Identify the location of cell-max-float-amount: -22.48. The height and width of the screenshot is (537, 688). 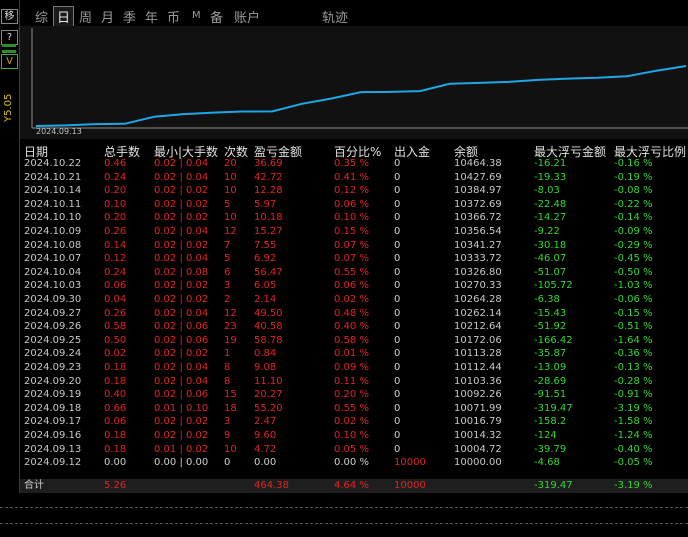
(550, 204).